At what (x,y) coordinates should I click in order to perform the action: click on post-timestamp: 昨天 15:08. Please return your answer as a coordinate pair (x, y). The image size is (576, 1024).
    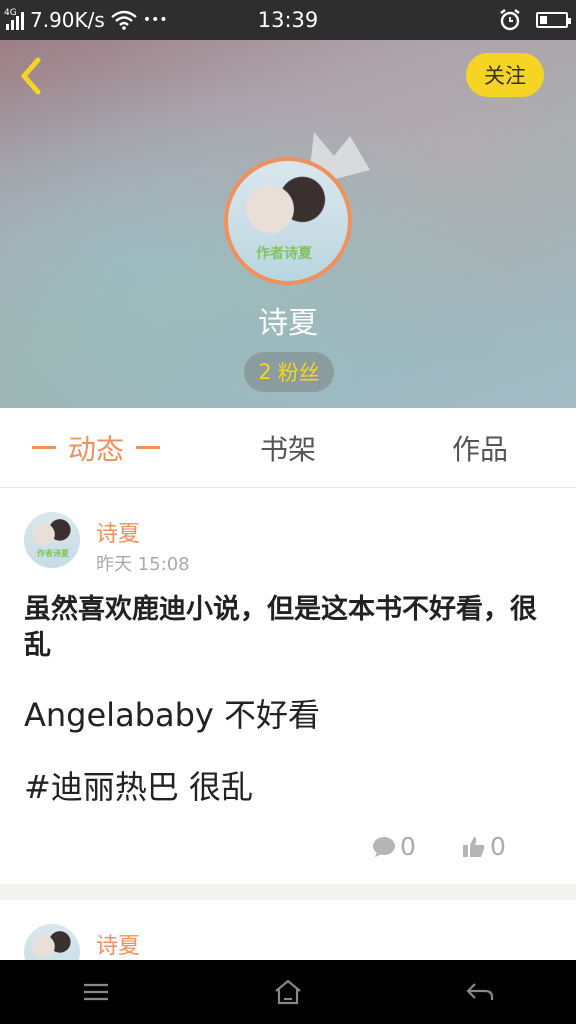
    Looking at the image, I should click on (143, 564).